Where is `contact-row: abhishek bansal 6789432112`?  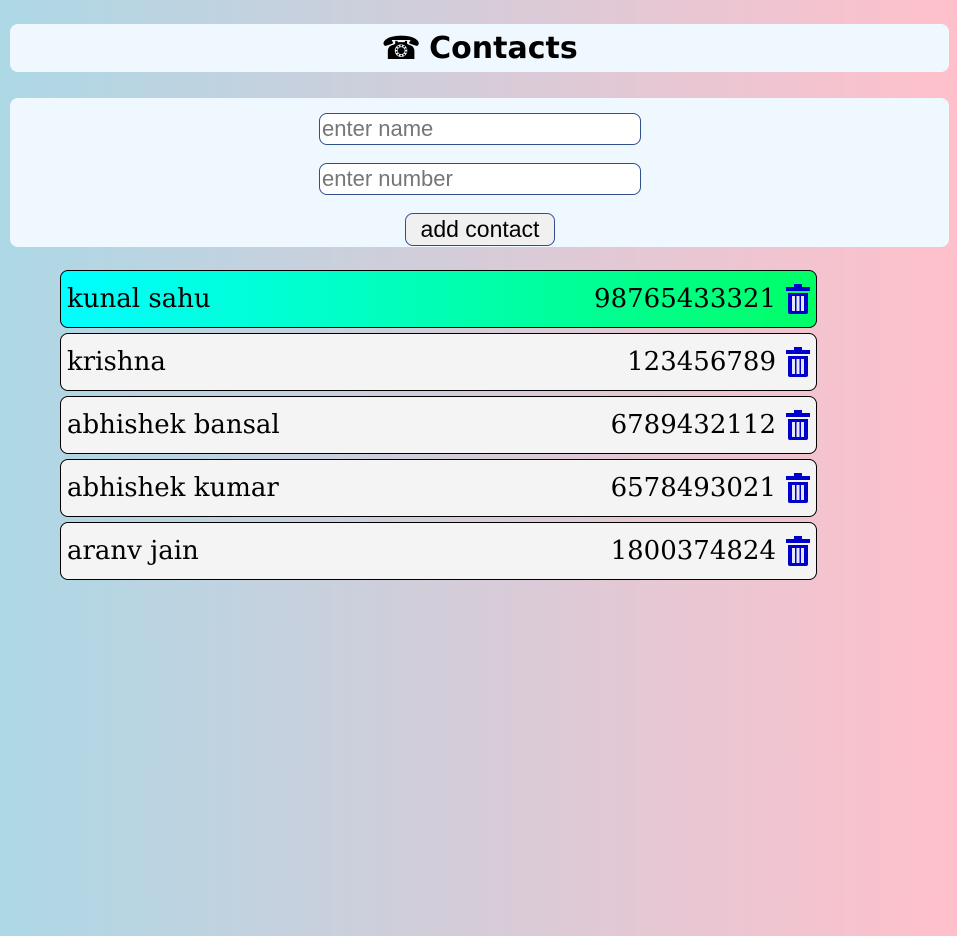 contact-row: abhishek bansal 6789432112 is located at coordinates (438, 425).